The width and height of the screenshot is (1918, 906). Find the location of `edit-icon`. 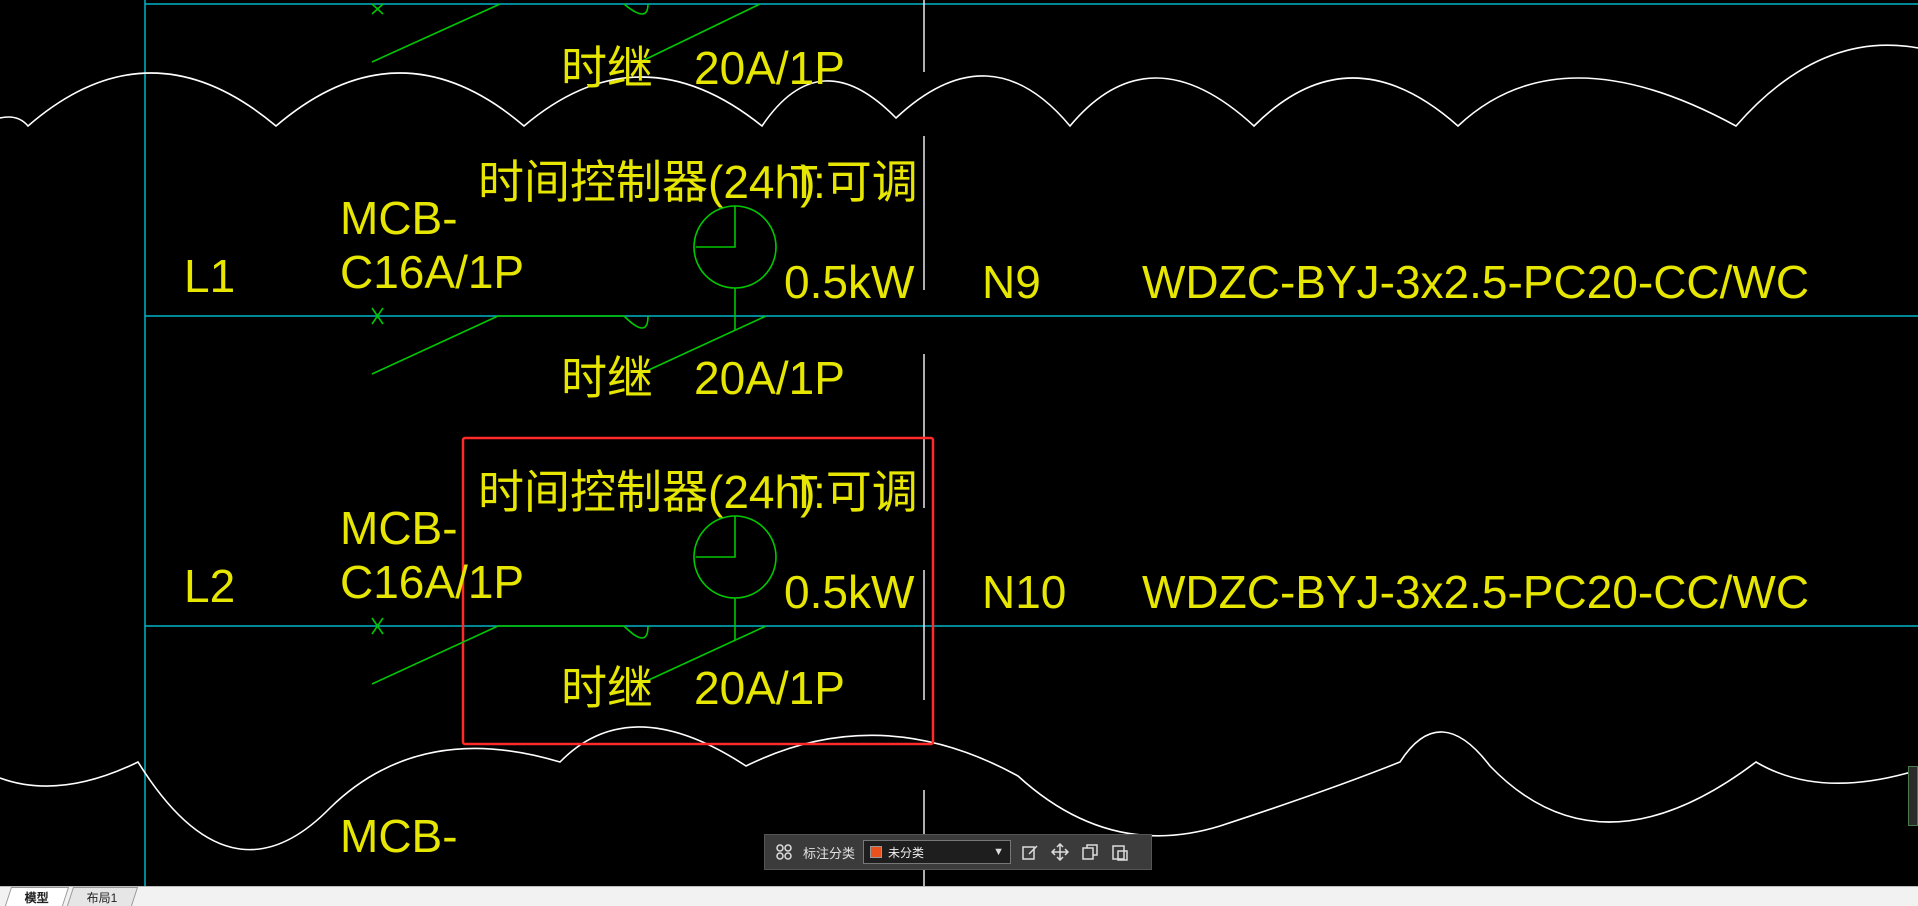

edit-icon is located at coordinates (1030, 852).